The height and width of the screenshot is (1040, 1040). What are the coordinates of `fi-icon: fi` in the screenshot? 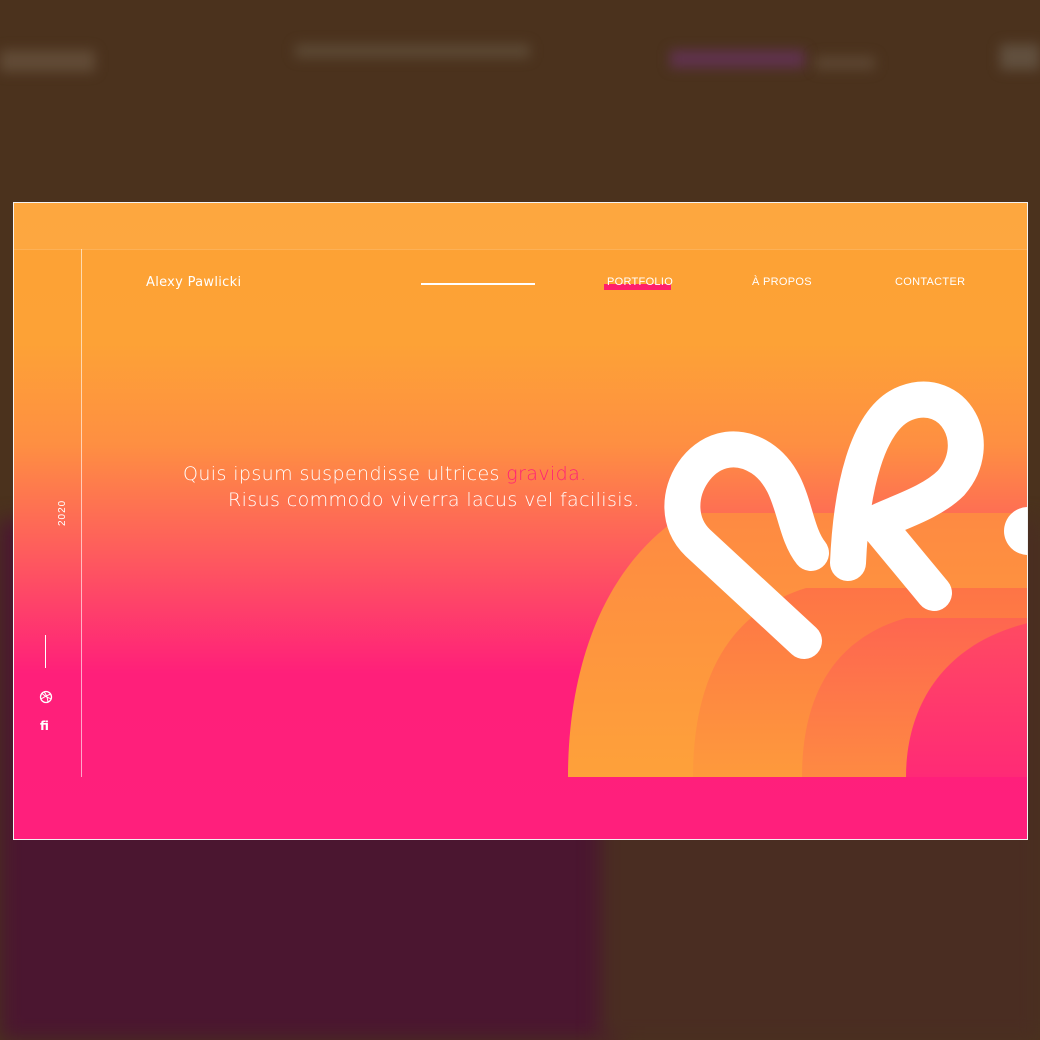 It's located at (44, 726).